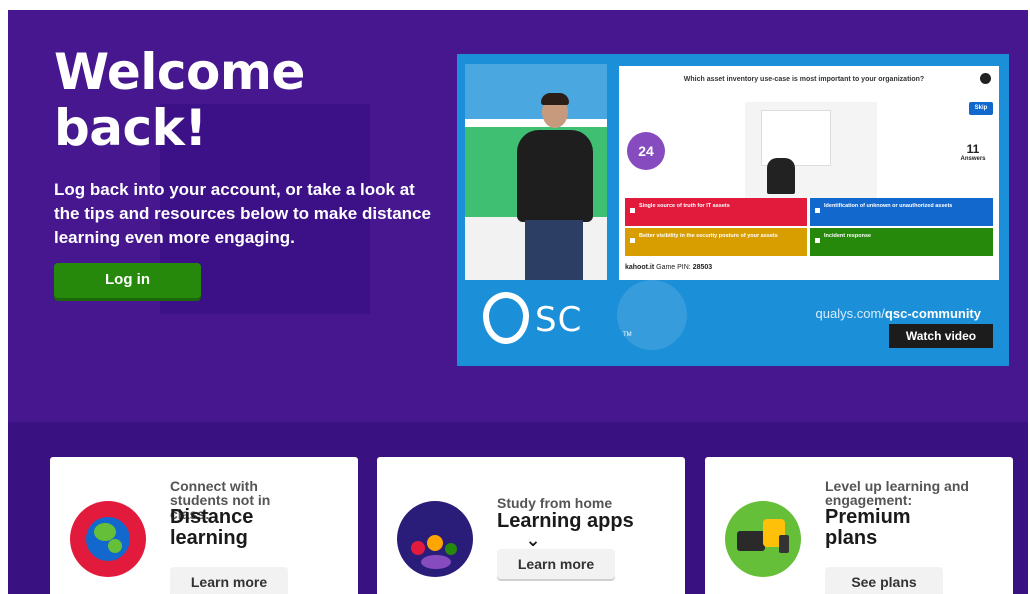 The width and height of the screenshot is (1030, 594). I want to click on answers-counter: 11 Answers, so click(973, 152).